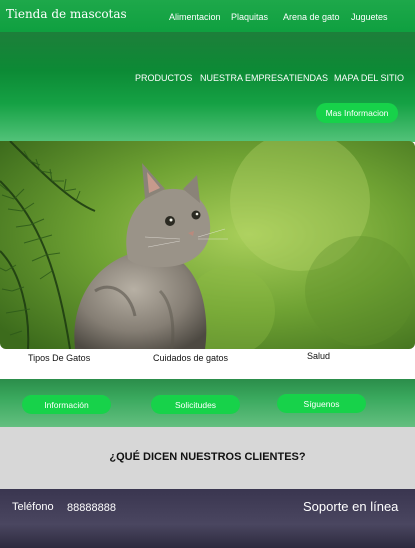  Describe the element at coordinates (207, 518) in the screenshot. I see `footer: Teléfono 88888888 Soporte en línea` at that location.